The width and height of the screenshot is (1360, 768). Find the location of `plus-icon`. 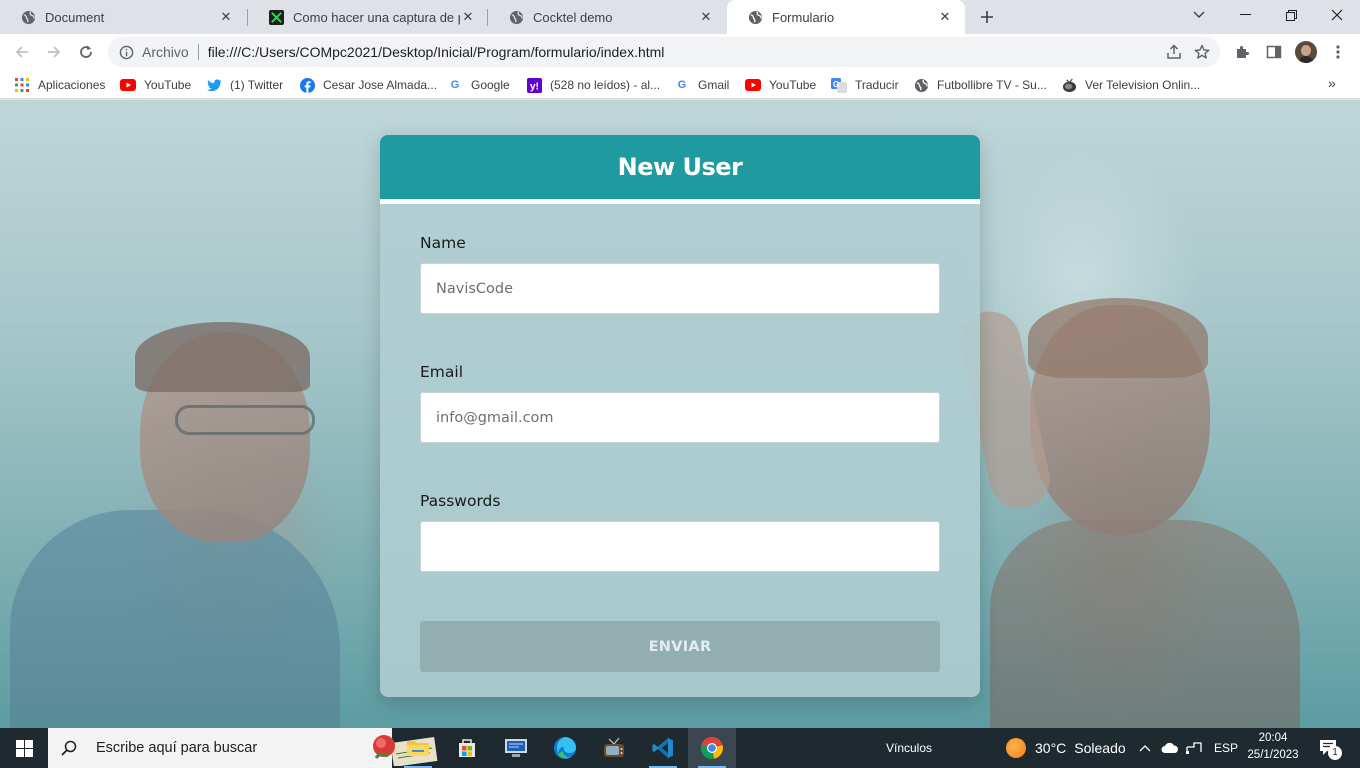

plus-icon is located at coordinates (987, 17).